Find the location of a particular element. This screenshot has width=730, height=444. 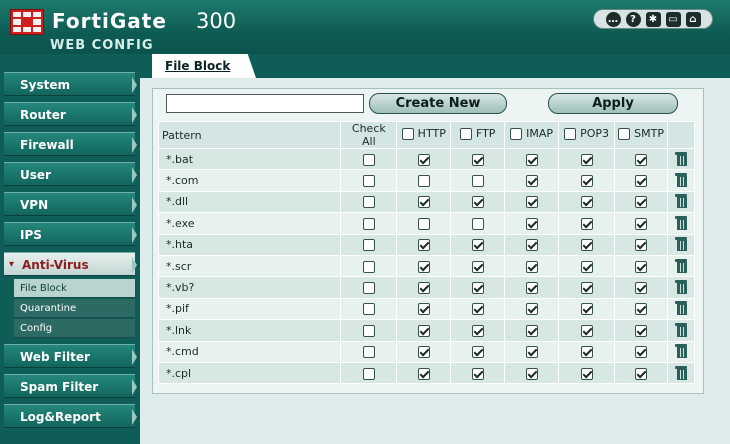

sidebar-item-router: Router is located at coordinates (70, 114).